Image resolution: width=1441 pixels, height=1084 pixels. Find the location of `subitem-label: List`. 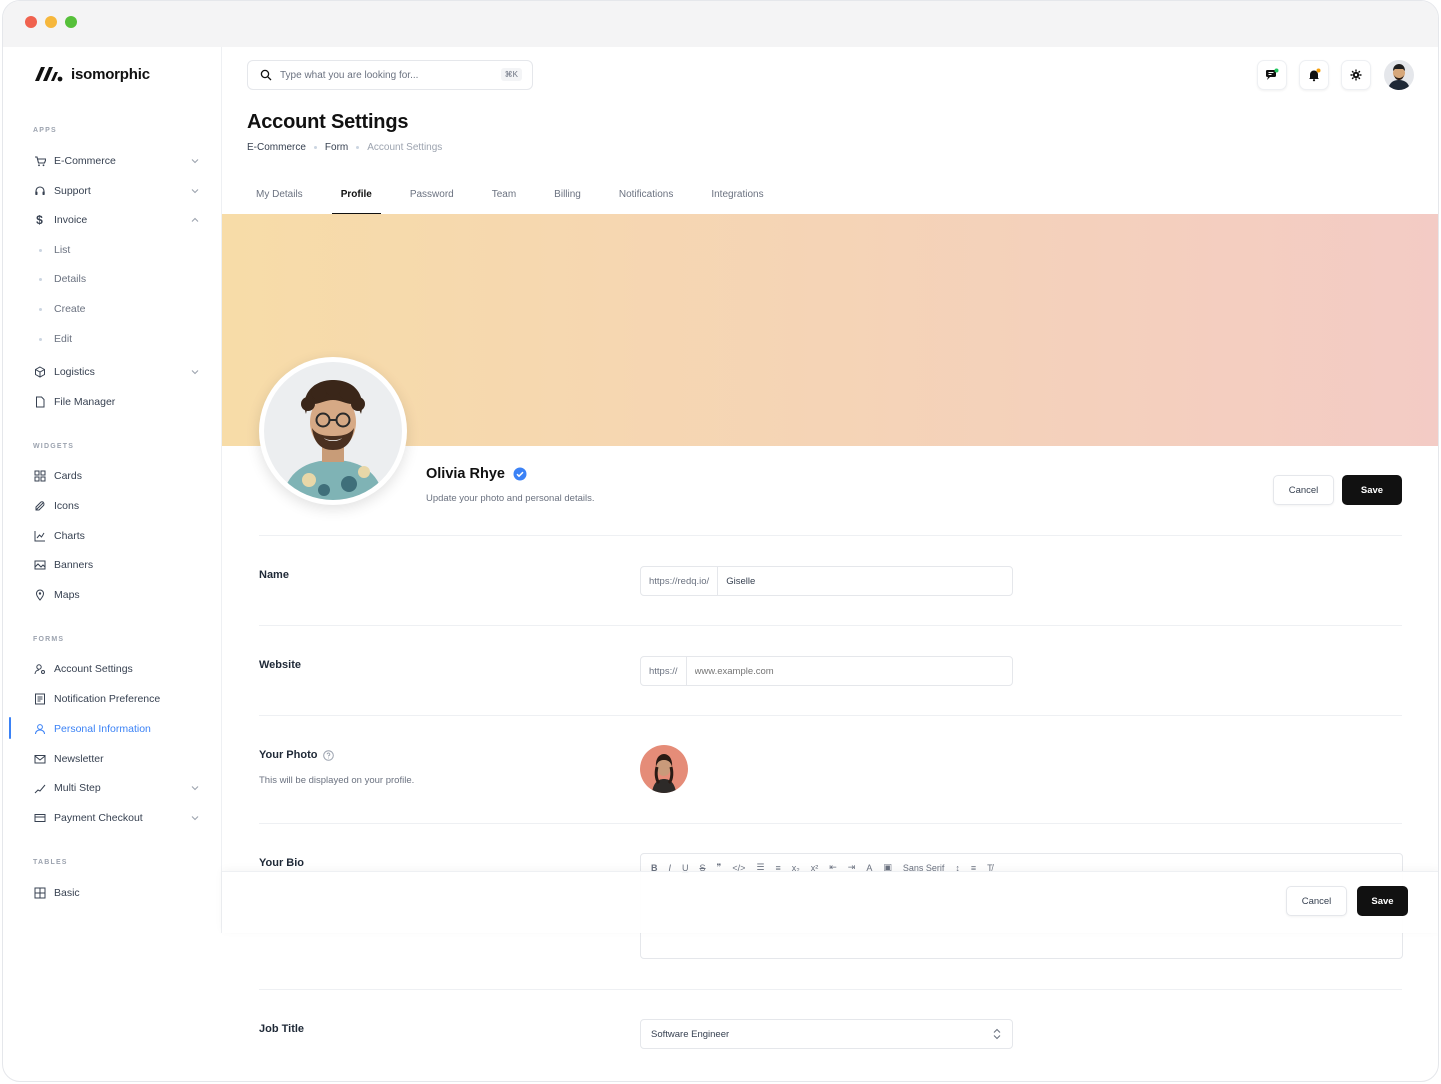

subitem-label: List is located at coordinates (62, 250).